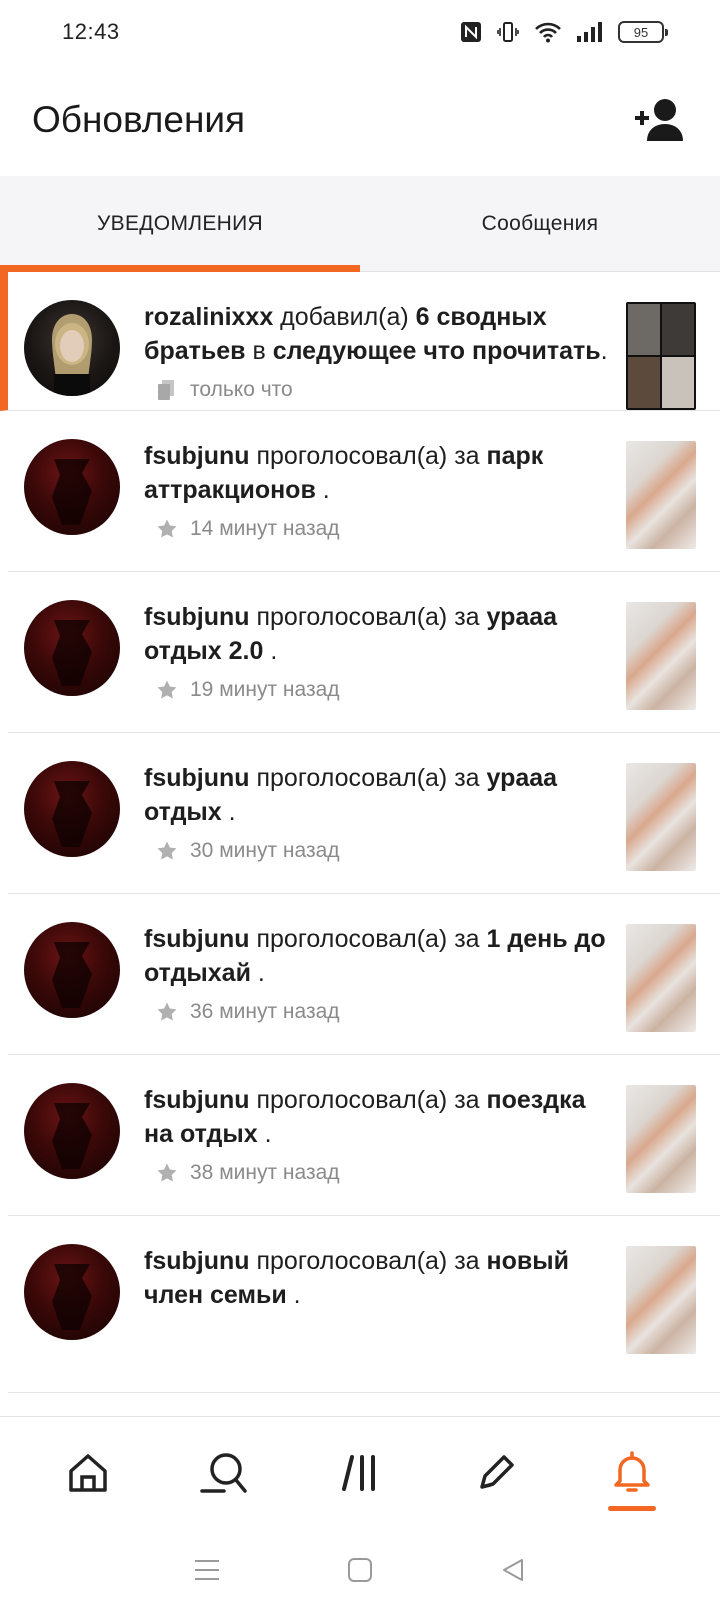 This screenshot has width=720, height=1612. I want to click on notification-target: следующее что прочитать, so click(437, 351).